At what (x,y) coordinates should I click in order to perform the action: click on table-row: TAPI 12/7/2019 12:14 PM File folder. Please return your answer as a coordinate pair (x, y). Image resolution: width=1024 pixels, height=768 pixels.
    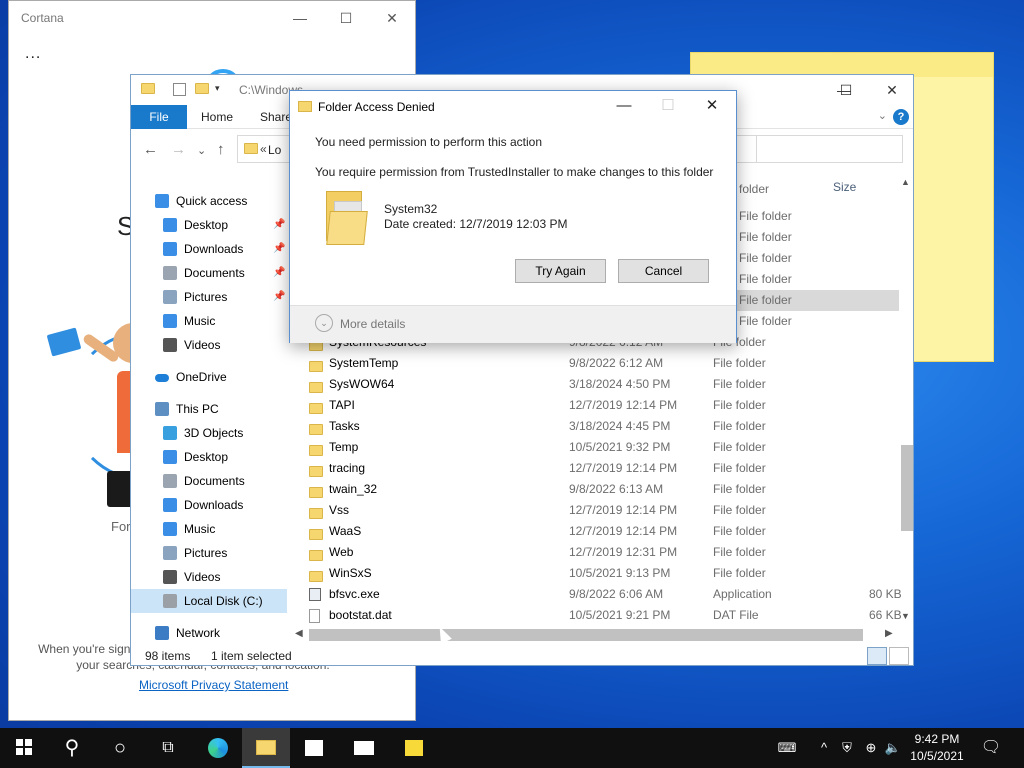
    Looking at the image, I should click on (600, 405).